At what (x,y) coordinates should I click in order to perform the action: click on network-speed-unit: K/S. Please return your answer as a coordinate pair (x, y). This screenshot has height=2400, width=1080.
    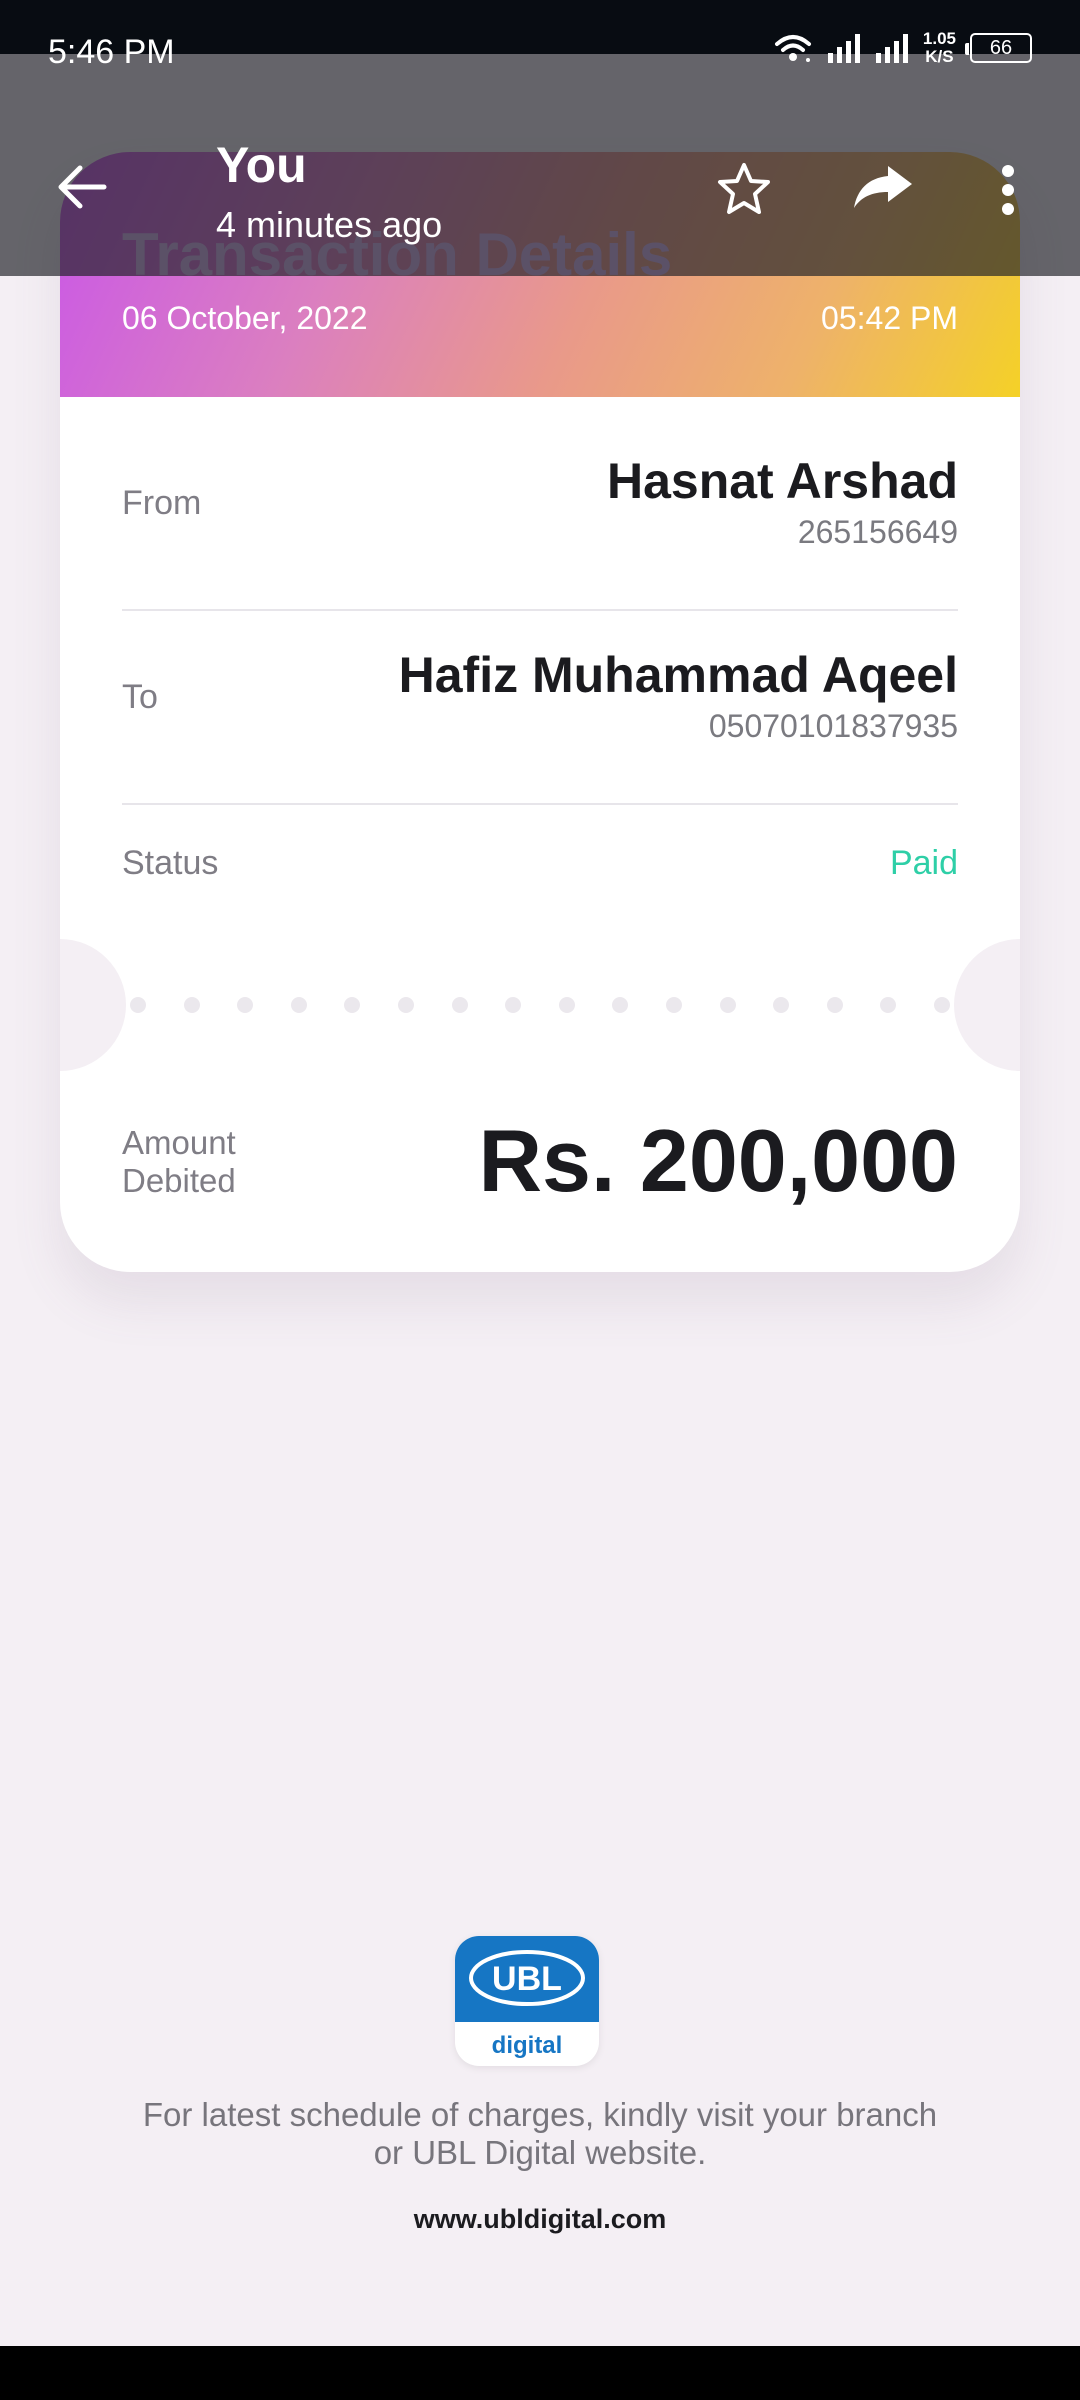
    Looking at the image, I should click on (939, 56).